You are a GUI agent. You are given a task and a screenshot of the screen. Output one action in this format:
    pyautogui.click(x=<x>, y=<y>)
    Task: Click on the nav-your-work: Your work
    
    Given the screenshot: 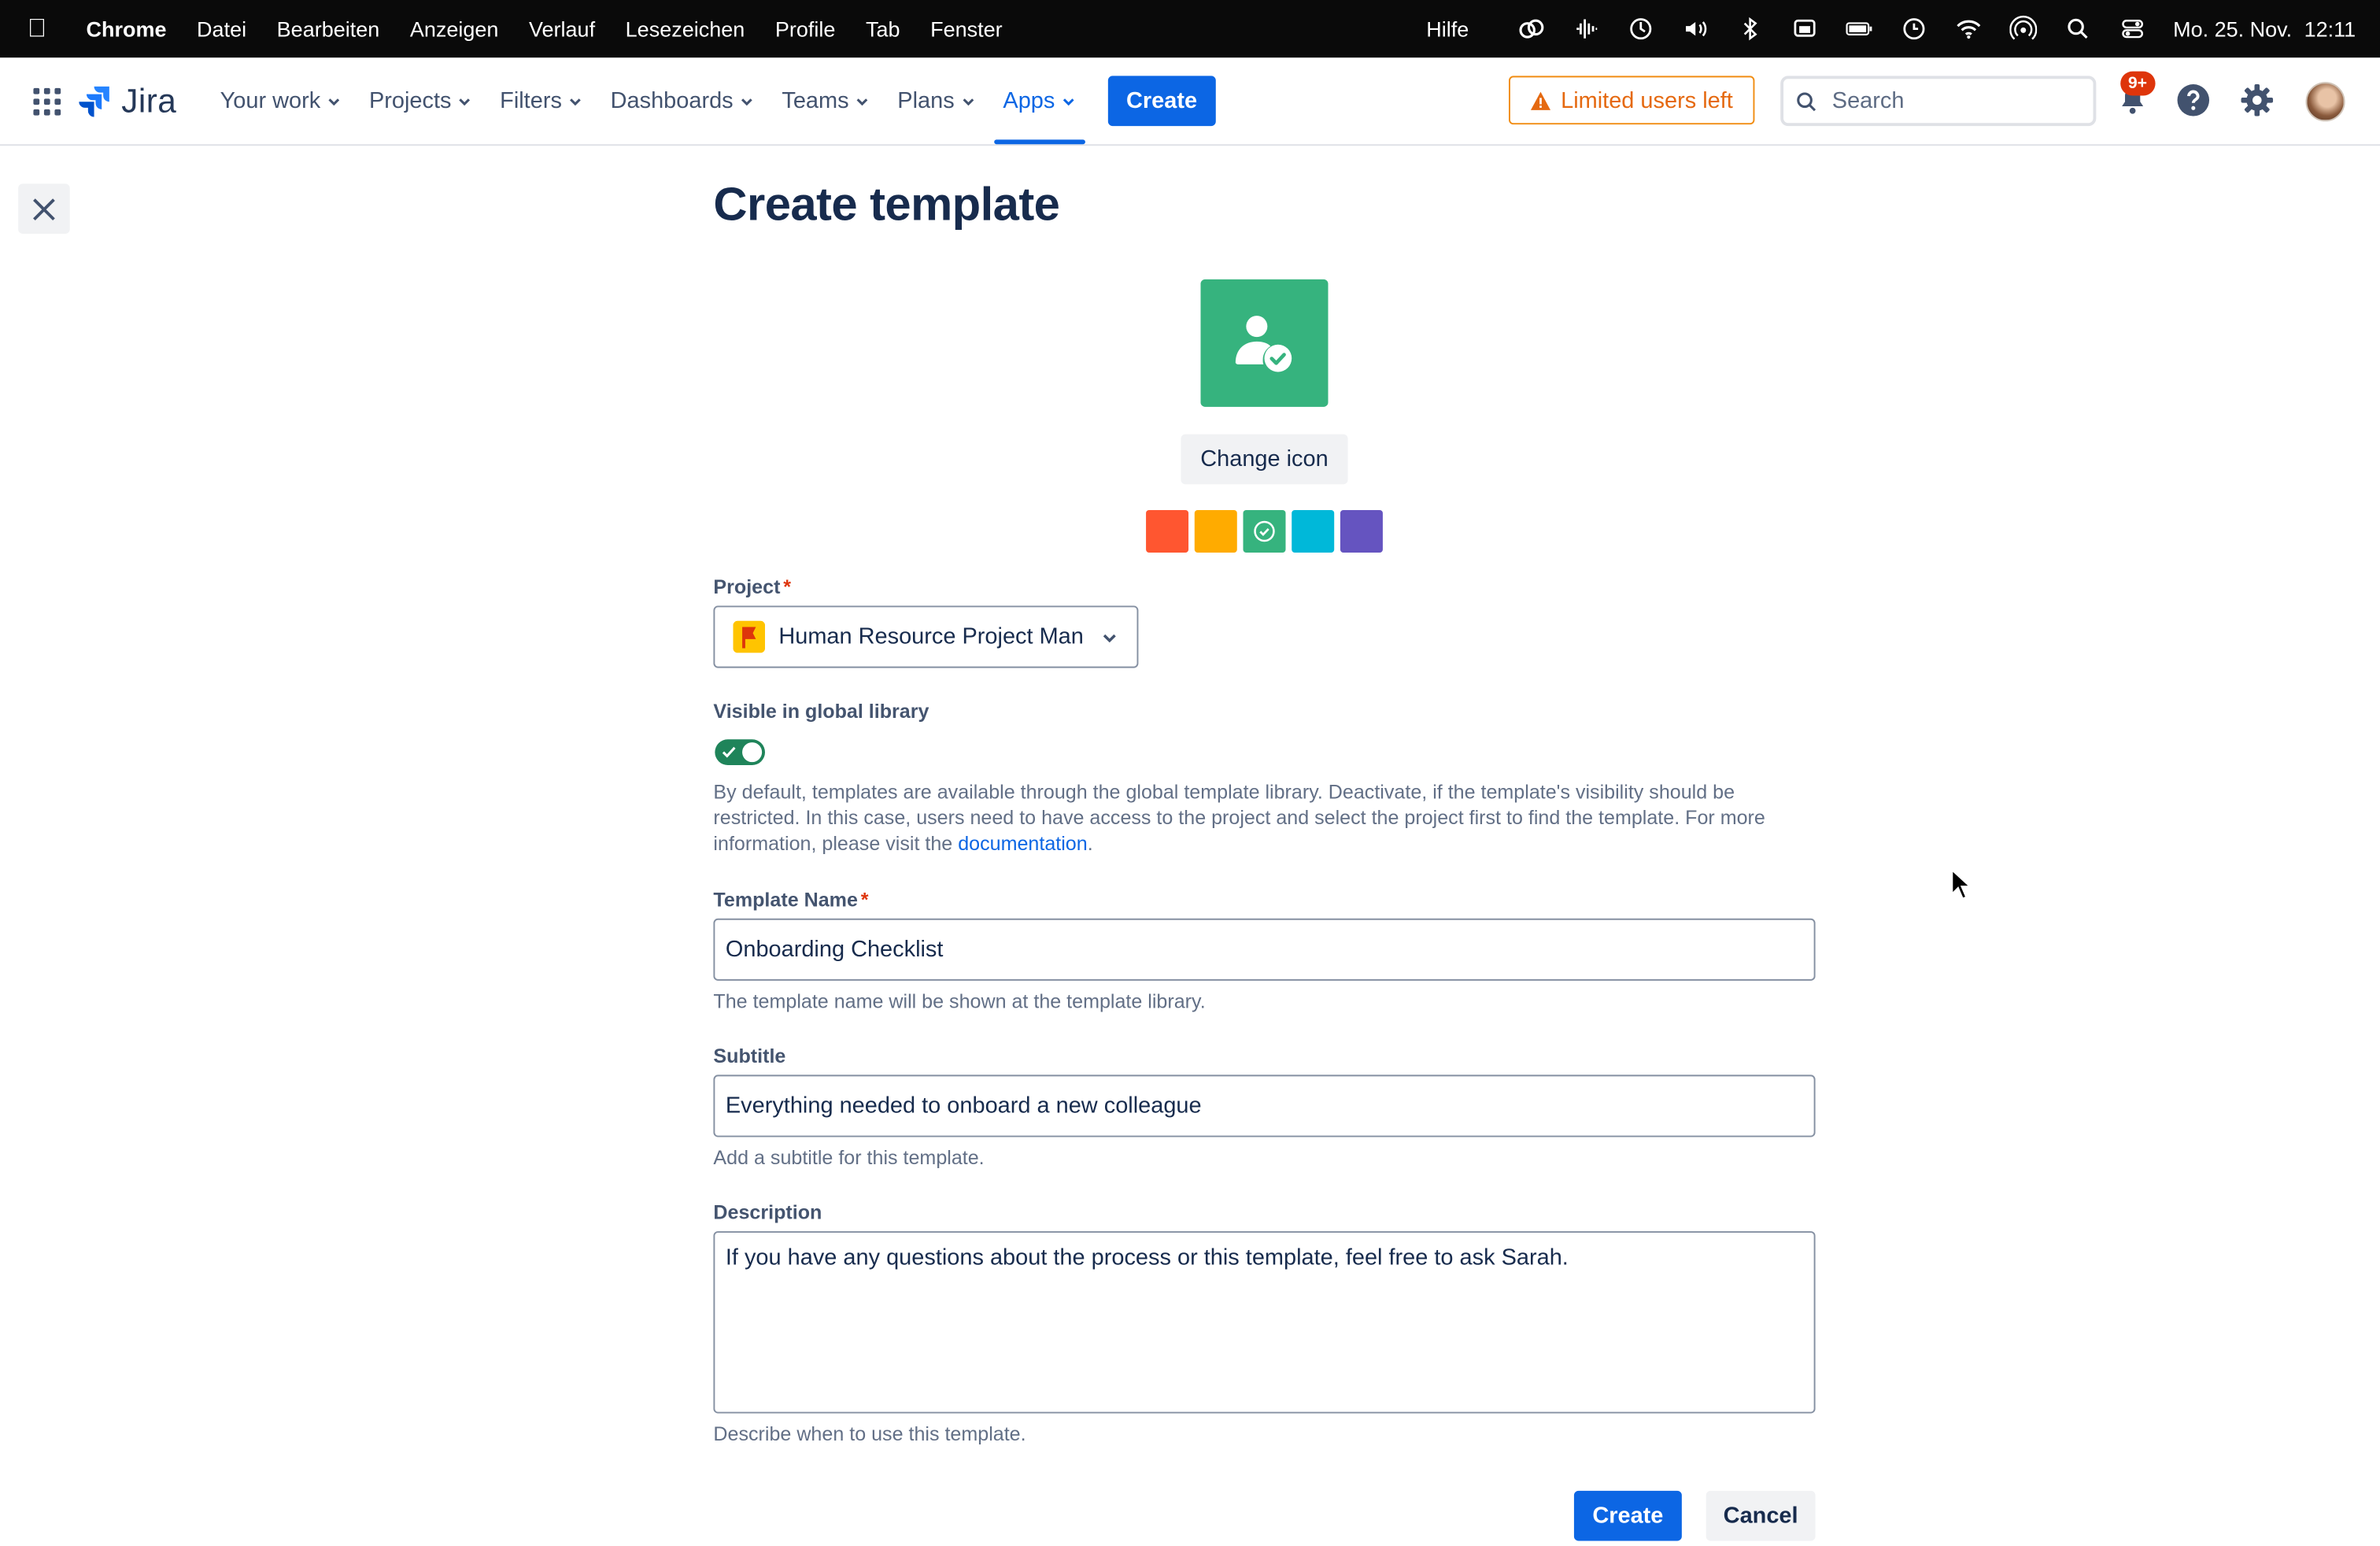 What is the action you would take?
    pyautogui.click(x=280, y=100)
    